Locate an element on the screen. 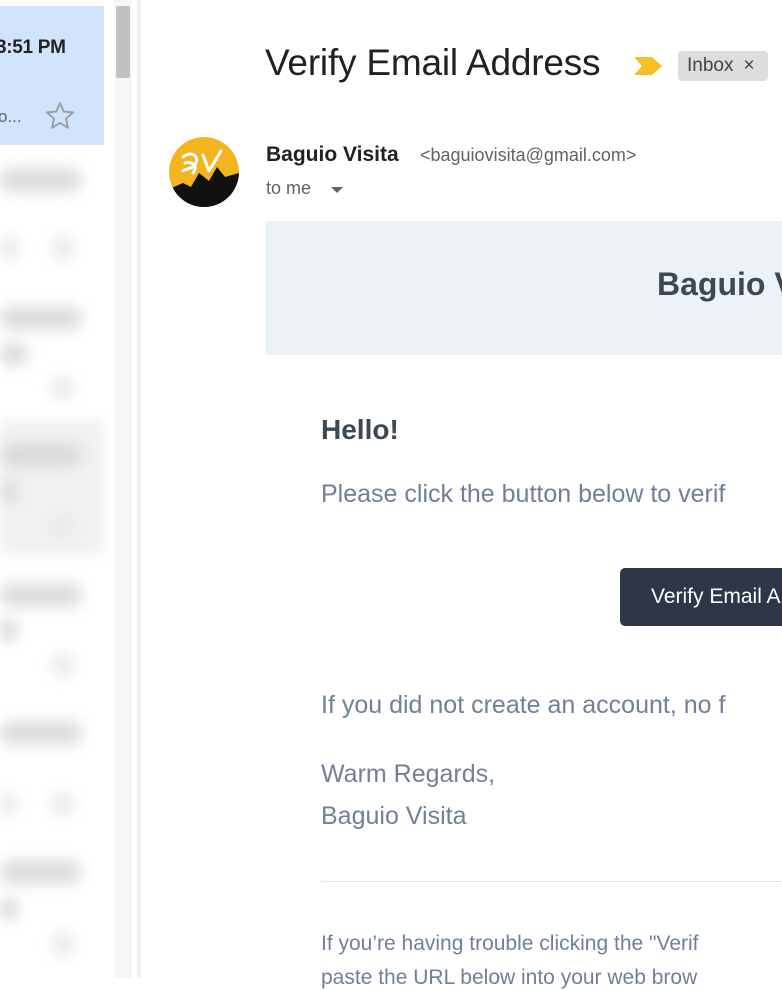 The width and height of the screenshot is (782, 990). label-chip-text: Inbox is located at coordinates (710, 65).